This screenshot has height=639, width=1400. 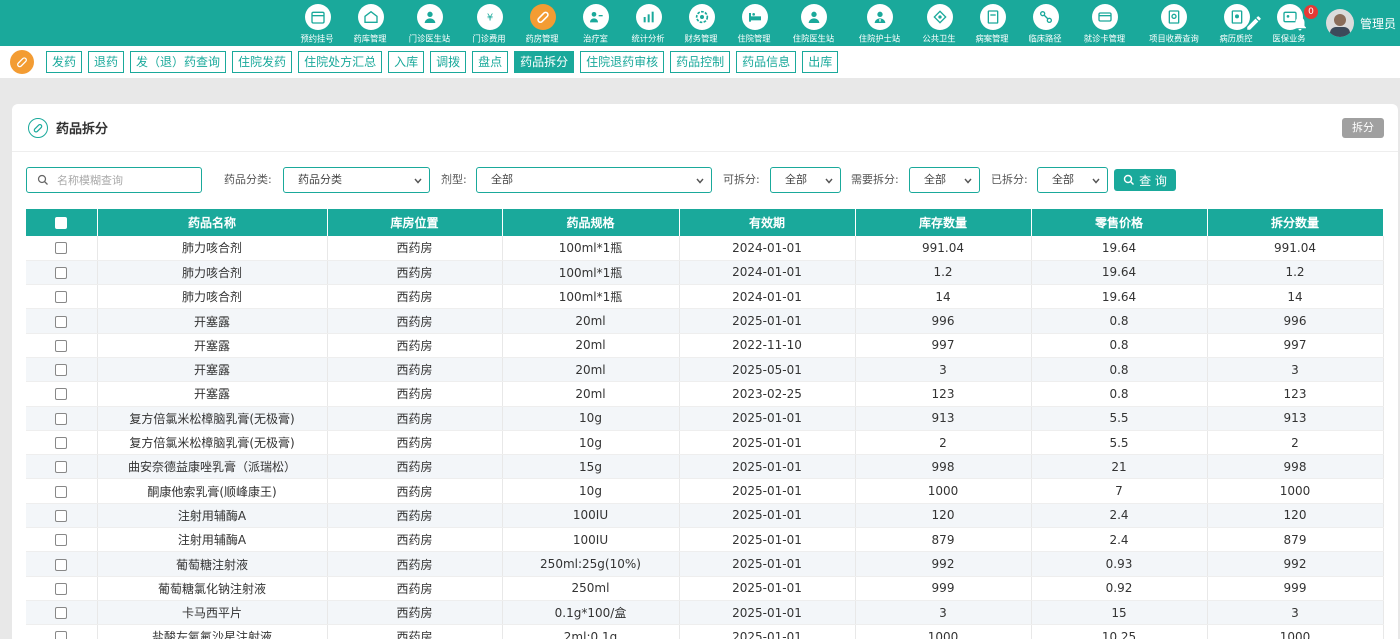 I want to click on table-cell: 100IU, so click(x=591, y=516).